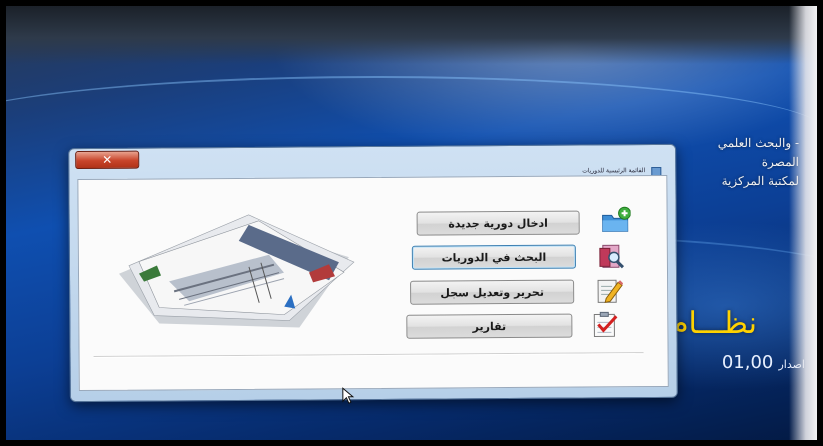 This screenshot has height=446, width=823. Describe the element at coordinates (803, 223) in the screenshot. I see `monitor-bezel-right` at that location.